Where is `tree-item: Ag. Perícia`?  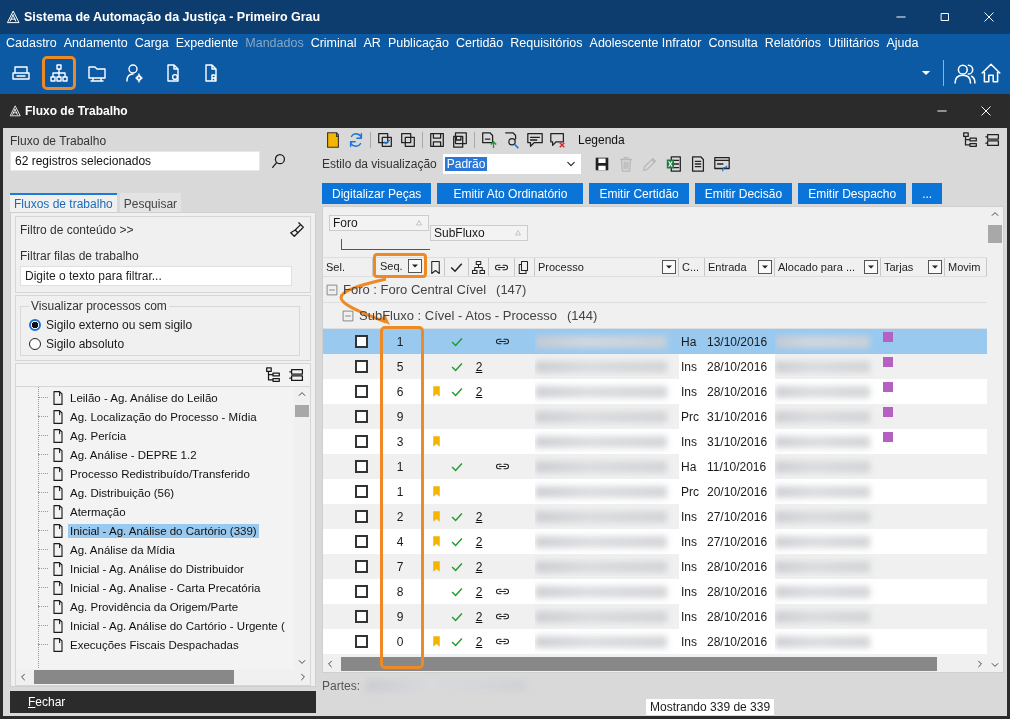 tree-item: Ag. Perícia is located at coordinates (98, 435).